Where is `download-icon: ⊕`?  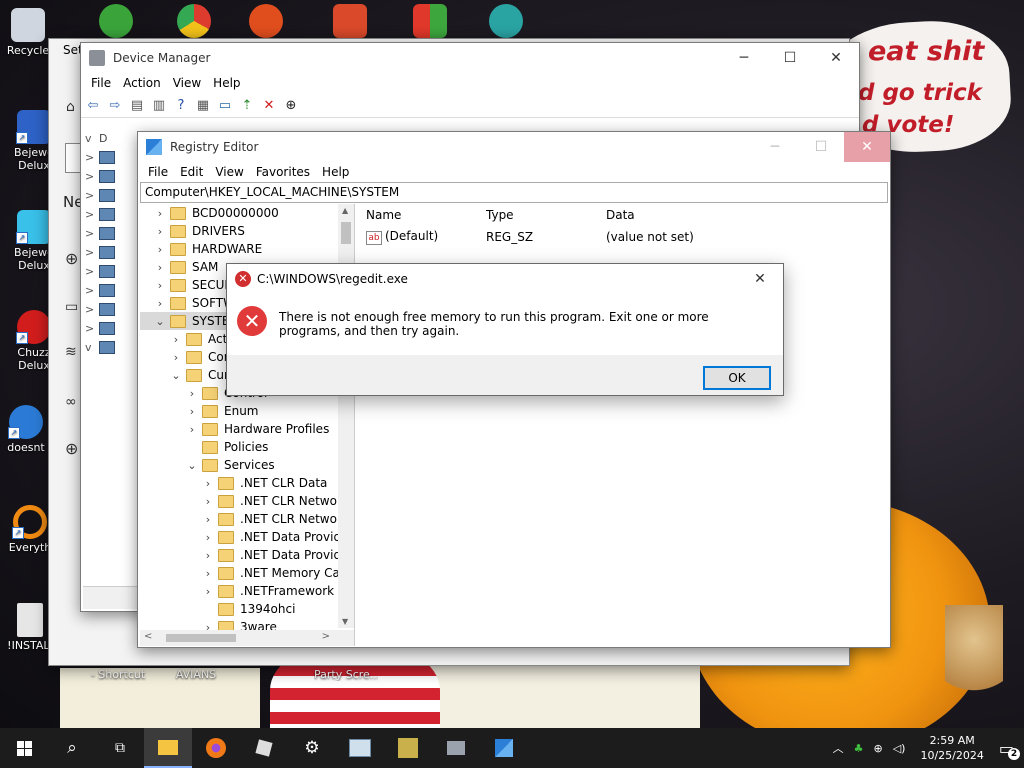 download-icon: ⊕ is located at coordinates (291, 105).